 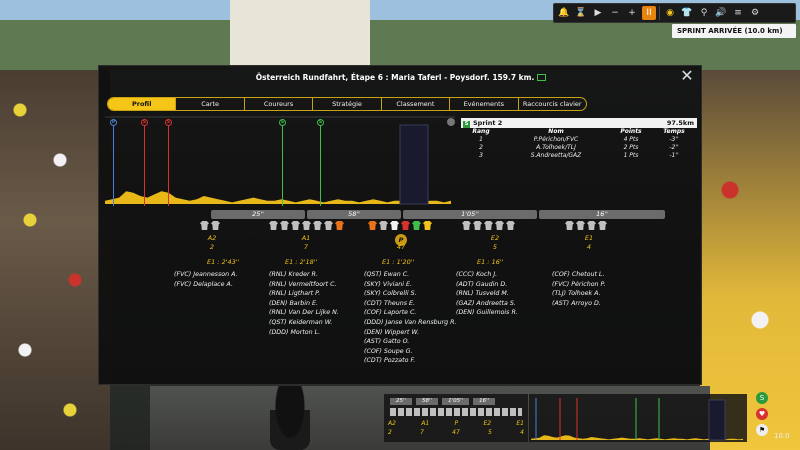 I want to click on jersey-icon: 👕, so click(x=687, y=13).